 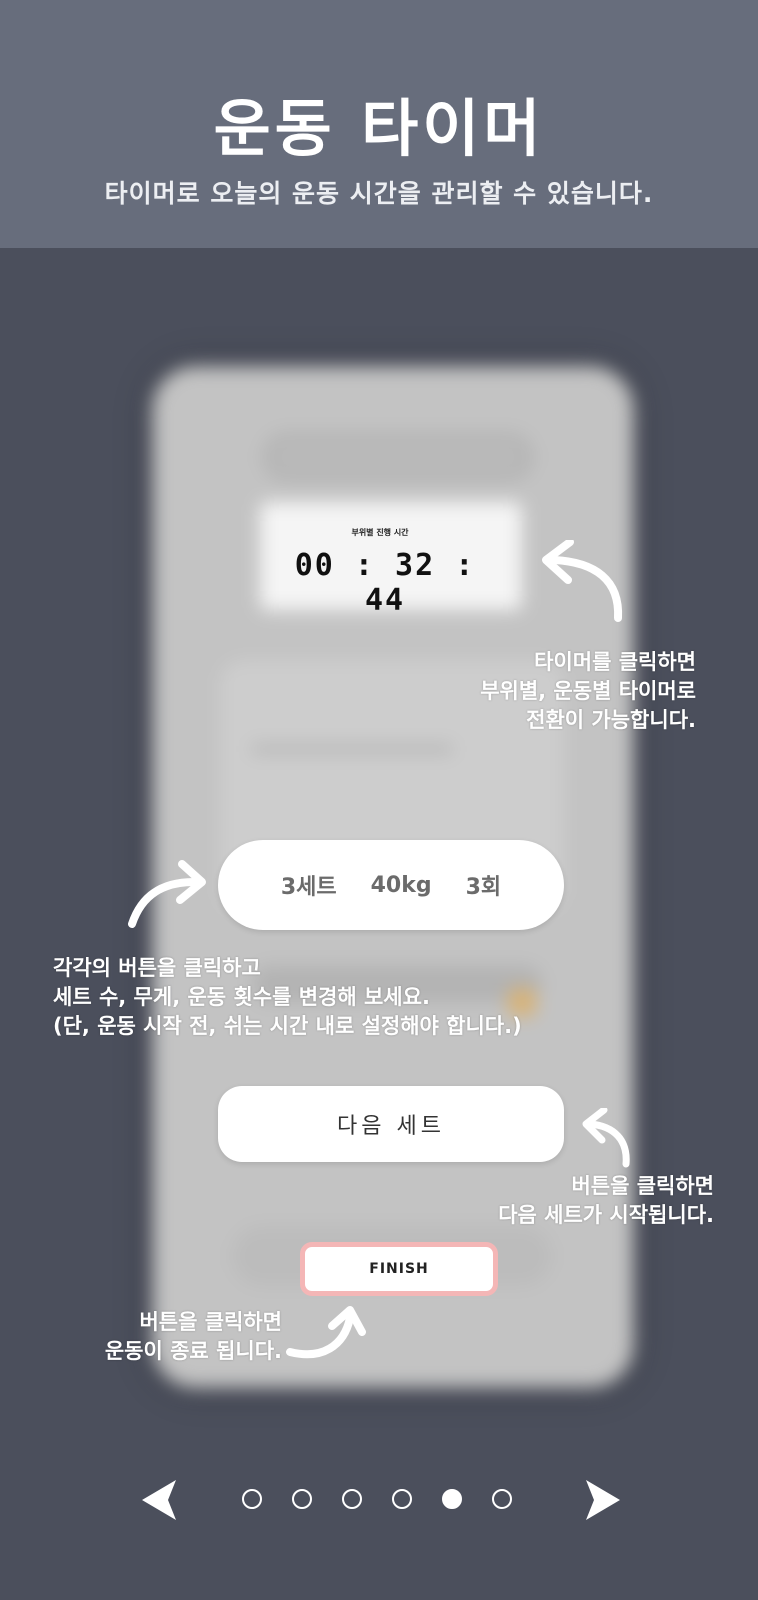 I want to click on timer-display: 00 : 32 : 44, so click(x=385, y=583).